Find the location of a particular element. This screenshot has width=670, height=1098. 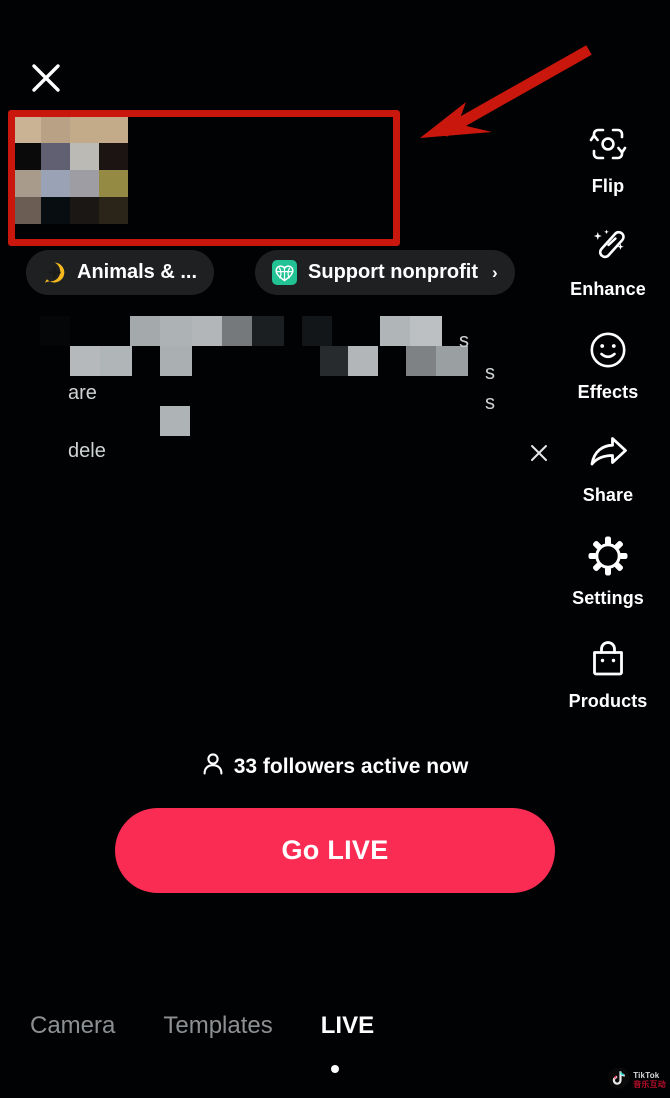

tiktok-note-icon is located at coordinates (619, 1080).